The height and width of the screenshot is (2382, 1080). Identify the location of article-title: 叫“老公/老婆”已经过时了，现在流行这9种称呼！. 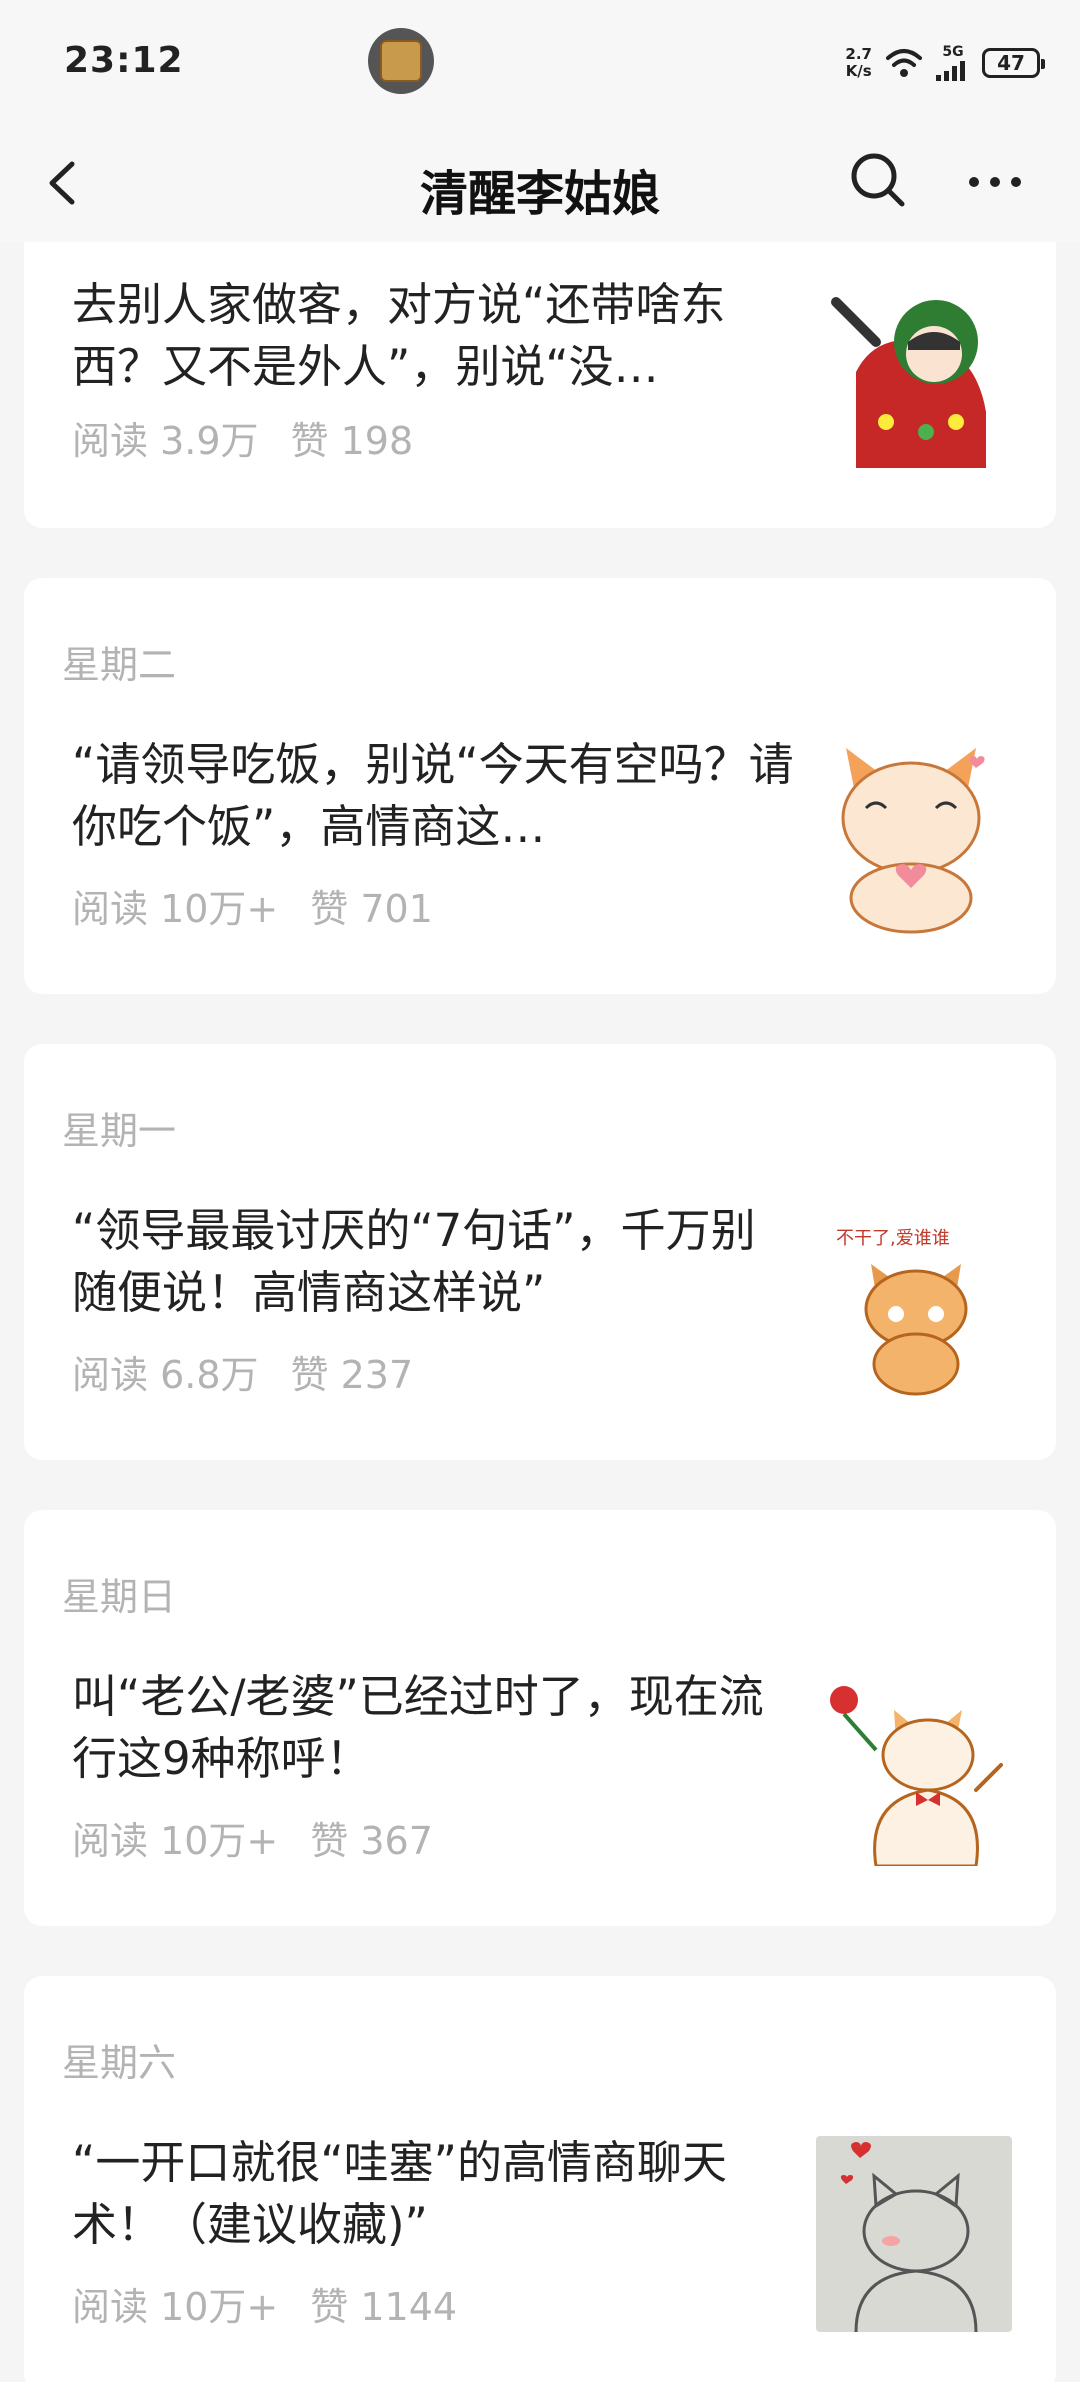
(418, 1727).